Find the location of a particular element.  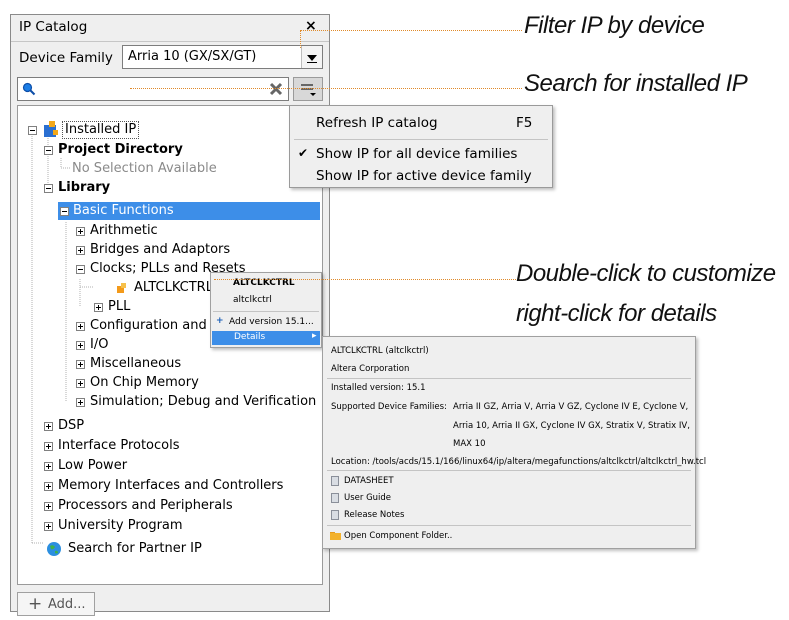

tree-item-label: Arithmetic is located at coordinates (124, 230).